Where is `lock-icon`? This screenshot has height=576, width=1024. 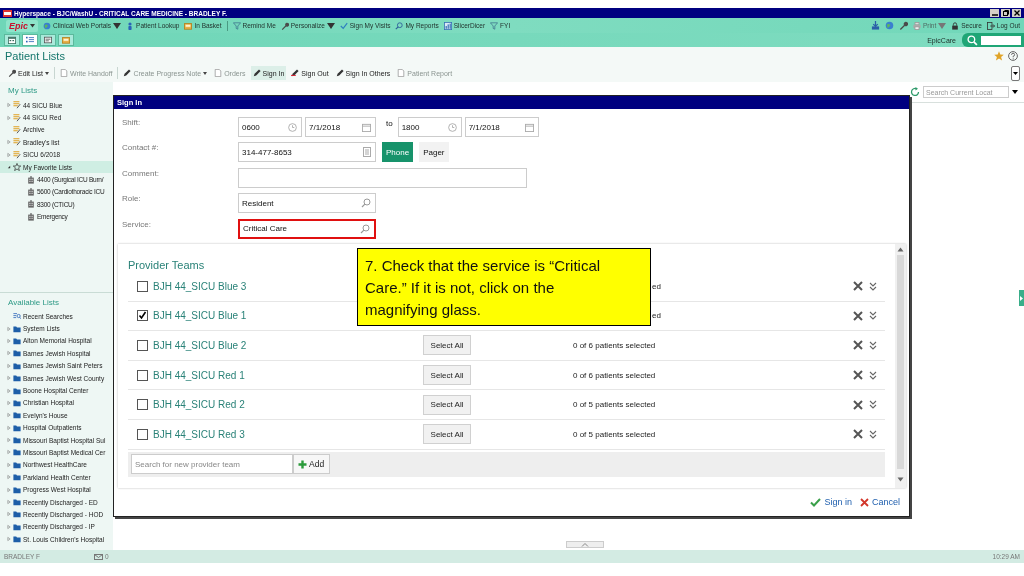 lock-icon is located at coordinates (955, 25).